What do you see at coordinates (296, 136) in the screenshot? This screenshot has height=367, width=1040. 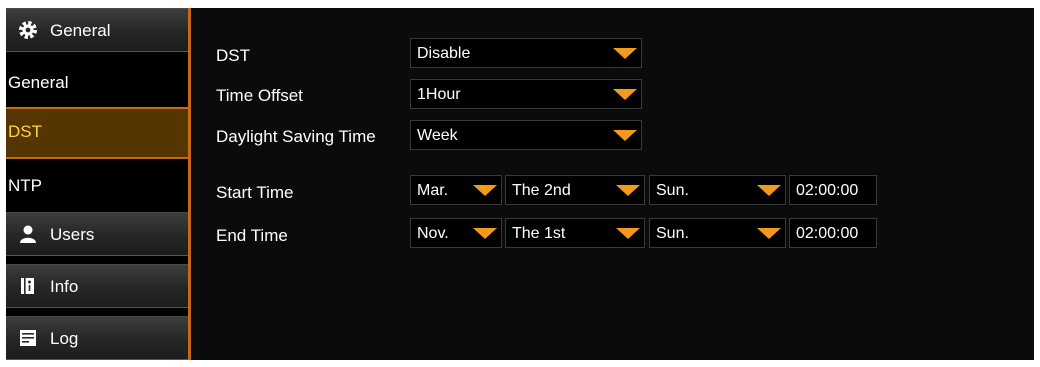 I see `daylight-saving-time-label: Daylight Saving Time` at bounding box center [296, 136].